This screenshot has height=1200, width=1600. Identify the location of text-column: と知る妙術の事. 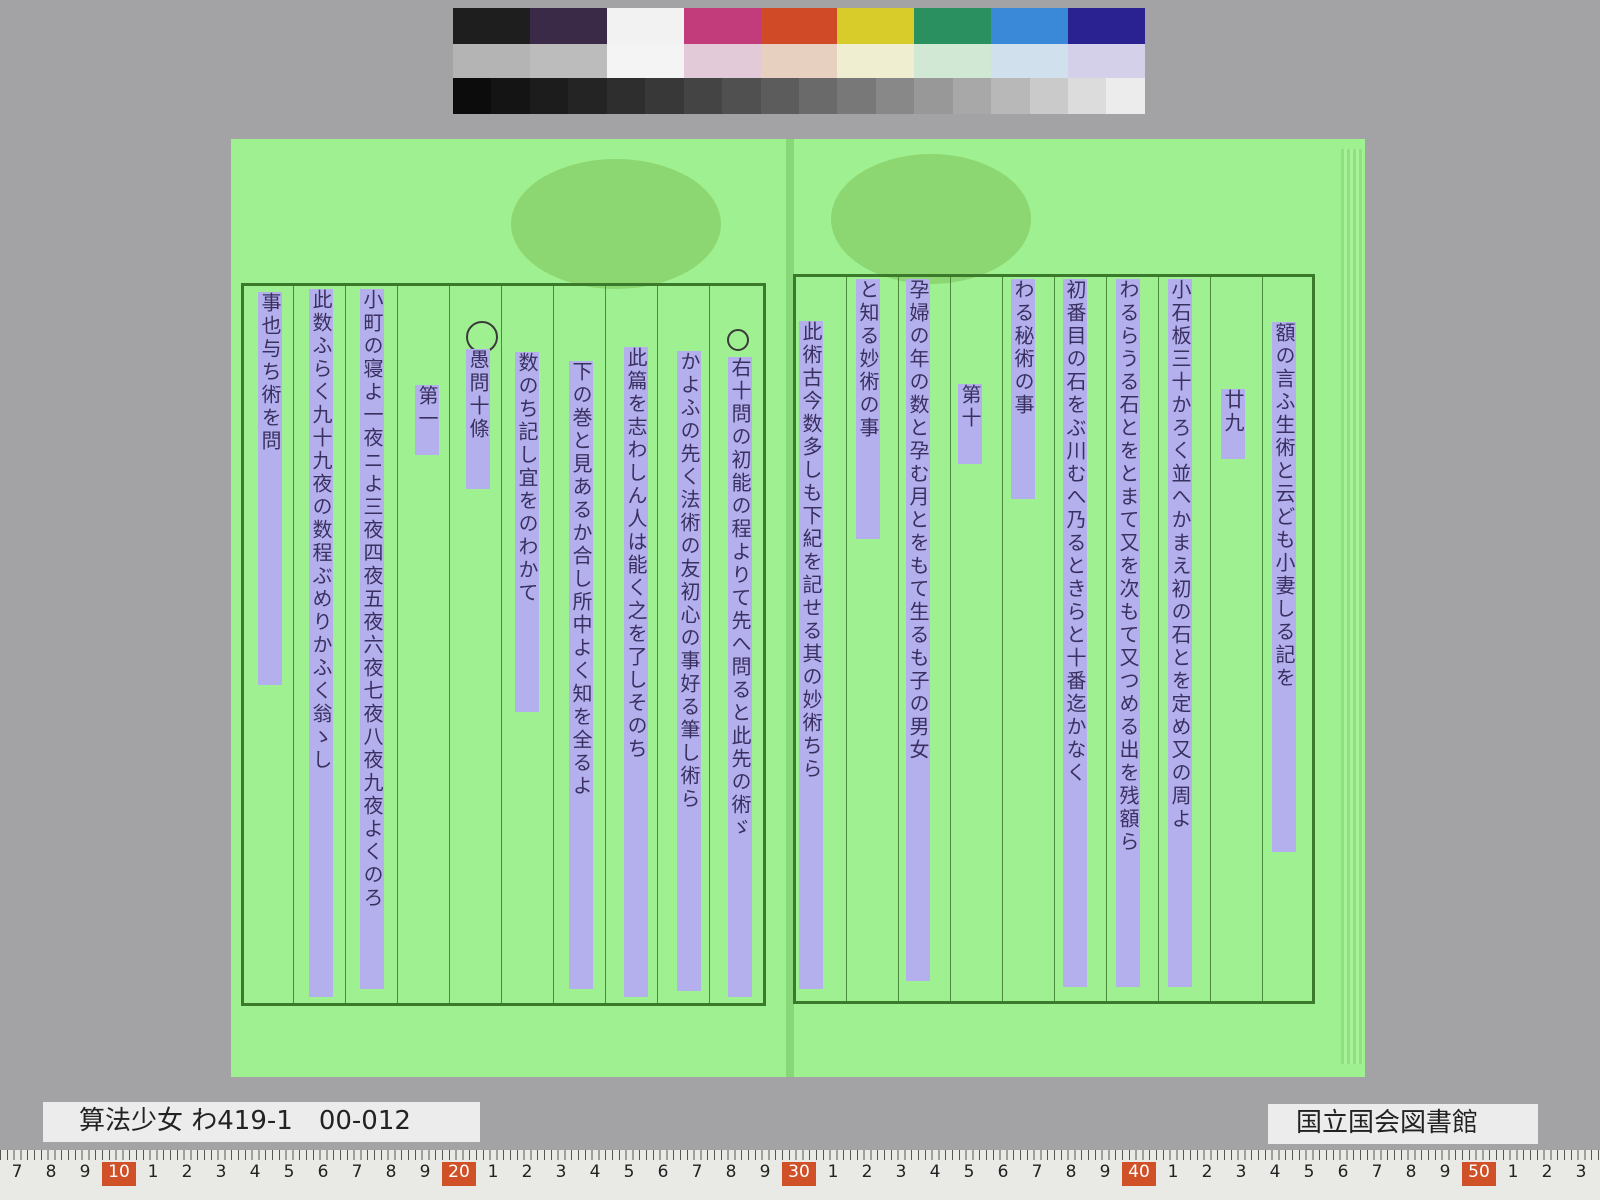
(868, 409).